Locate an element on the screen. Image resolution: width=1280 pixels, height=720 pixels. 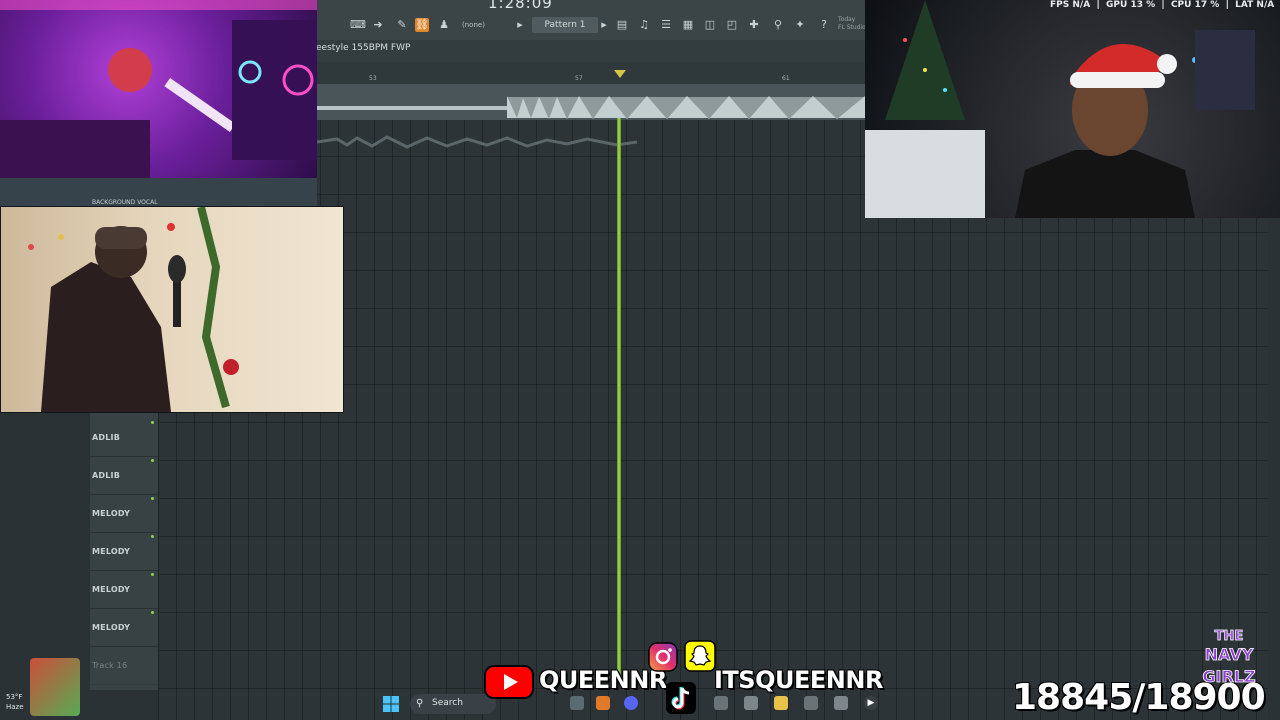
track-header: Track 16 is located at coordinates (124, 665).